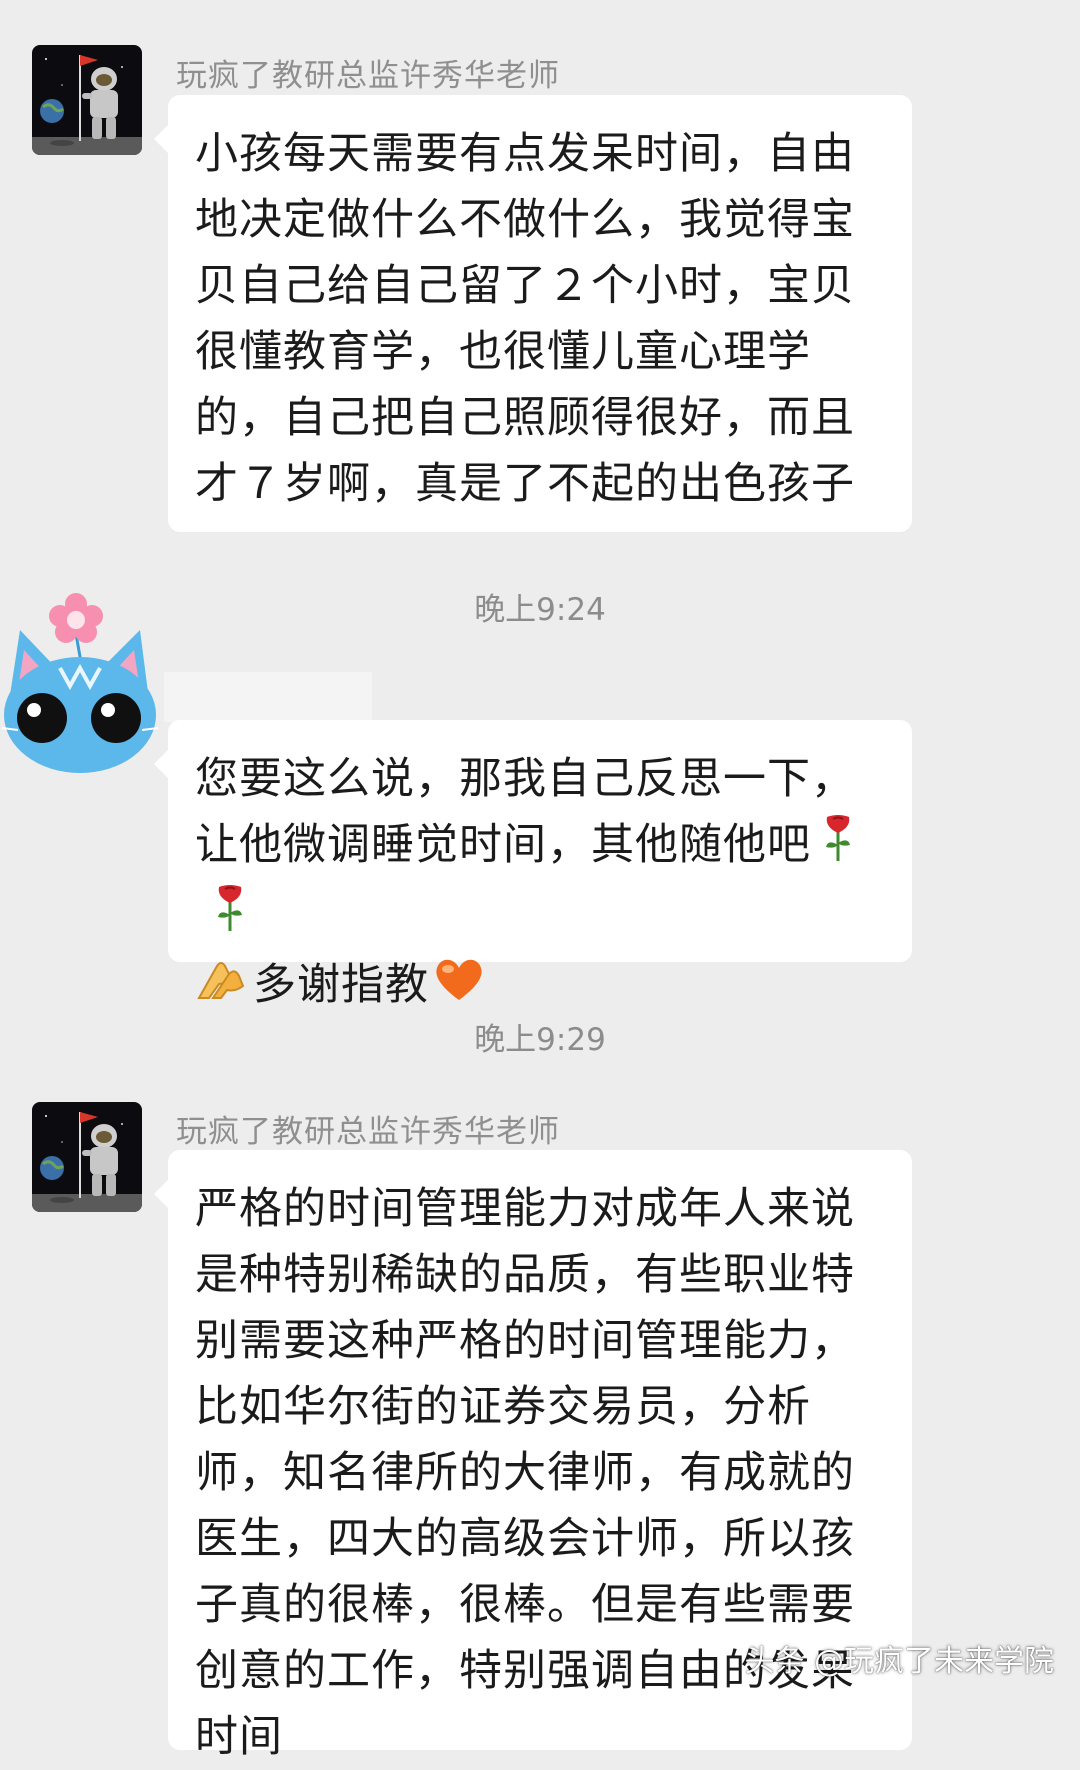 The height and width of the screenshot is (1770, 1080). I want to click on parent-avatar, so click(80, 690).